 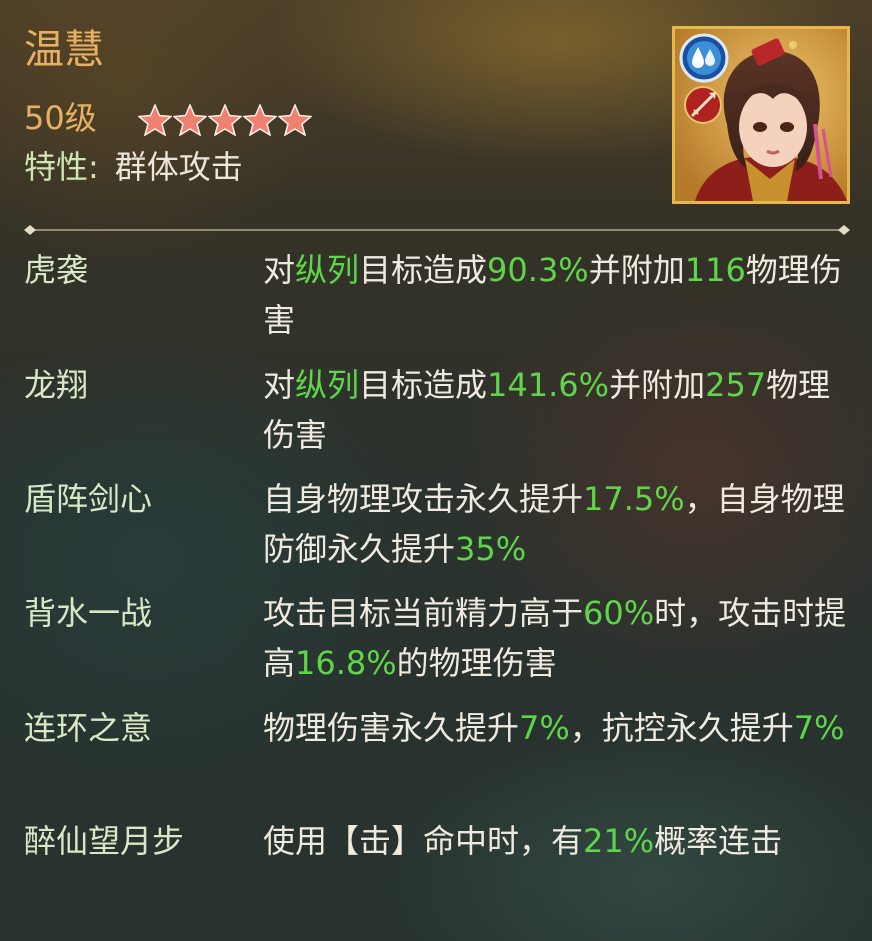 I want to click on star-rating, so click(x=225, y=120).